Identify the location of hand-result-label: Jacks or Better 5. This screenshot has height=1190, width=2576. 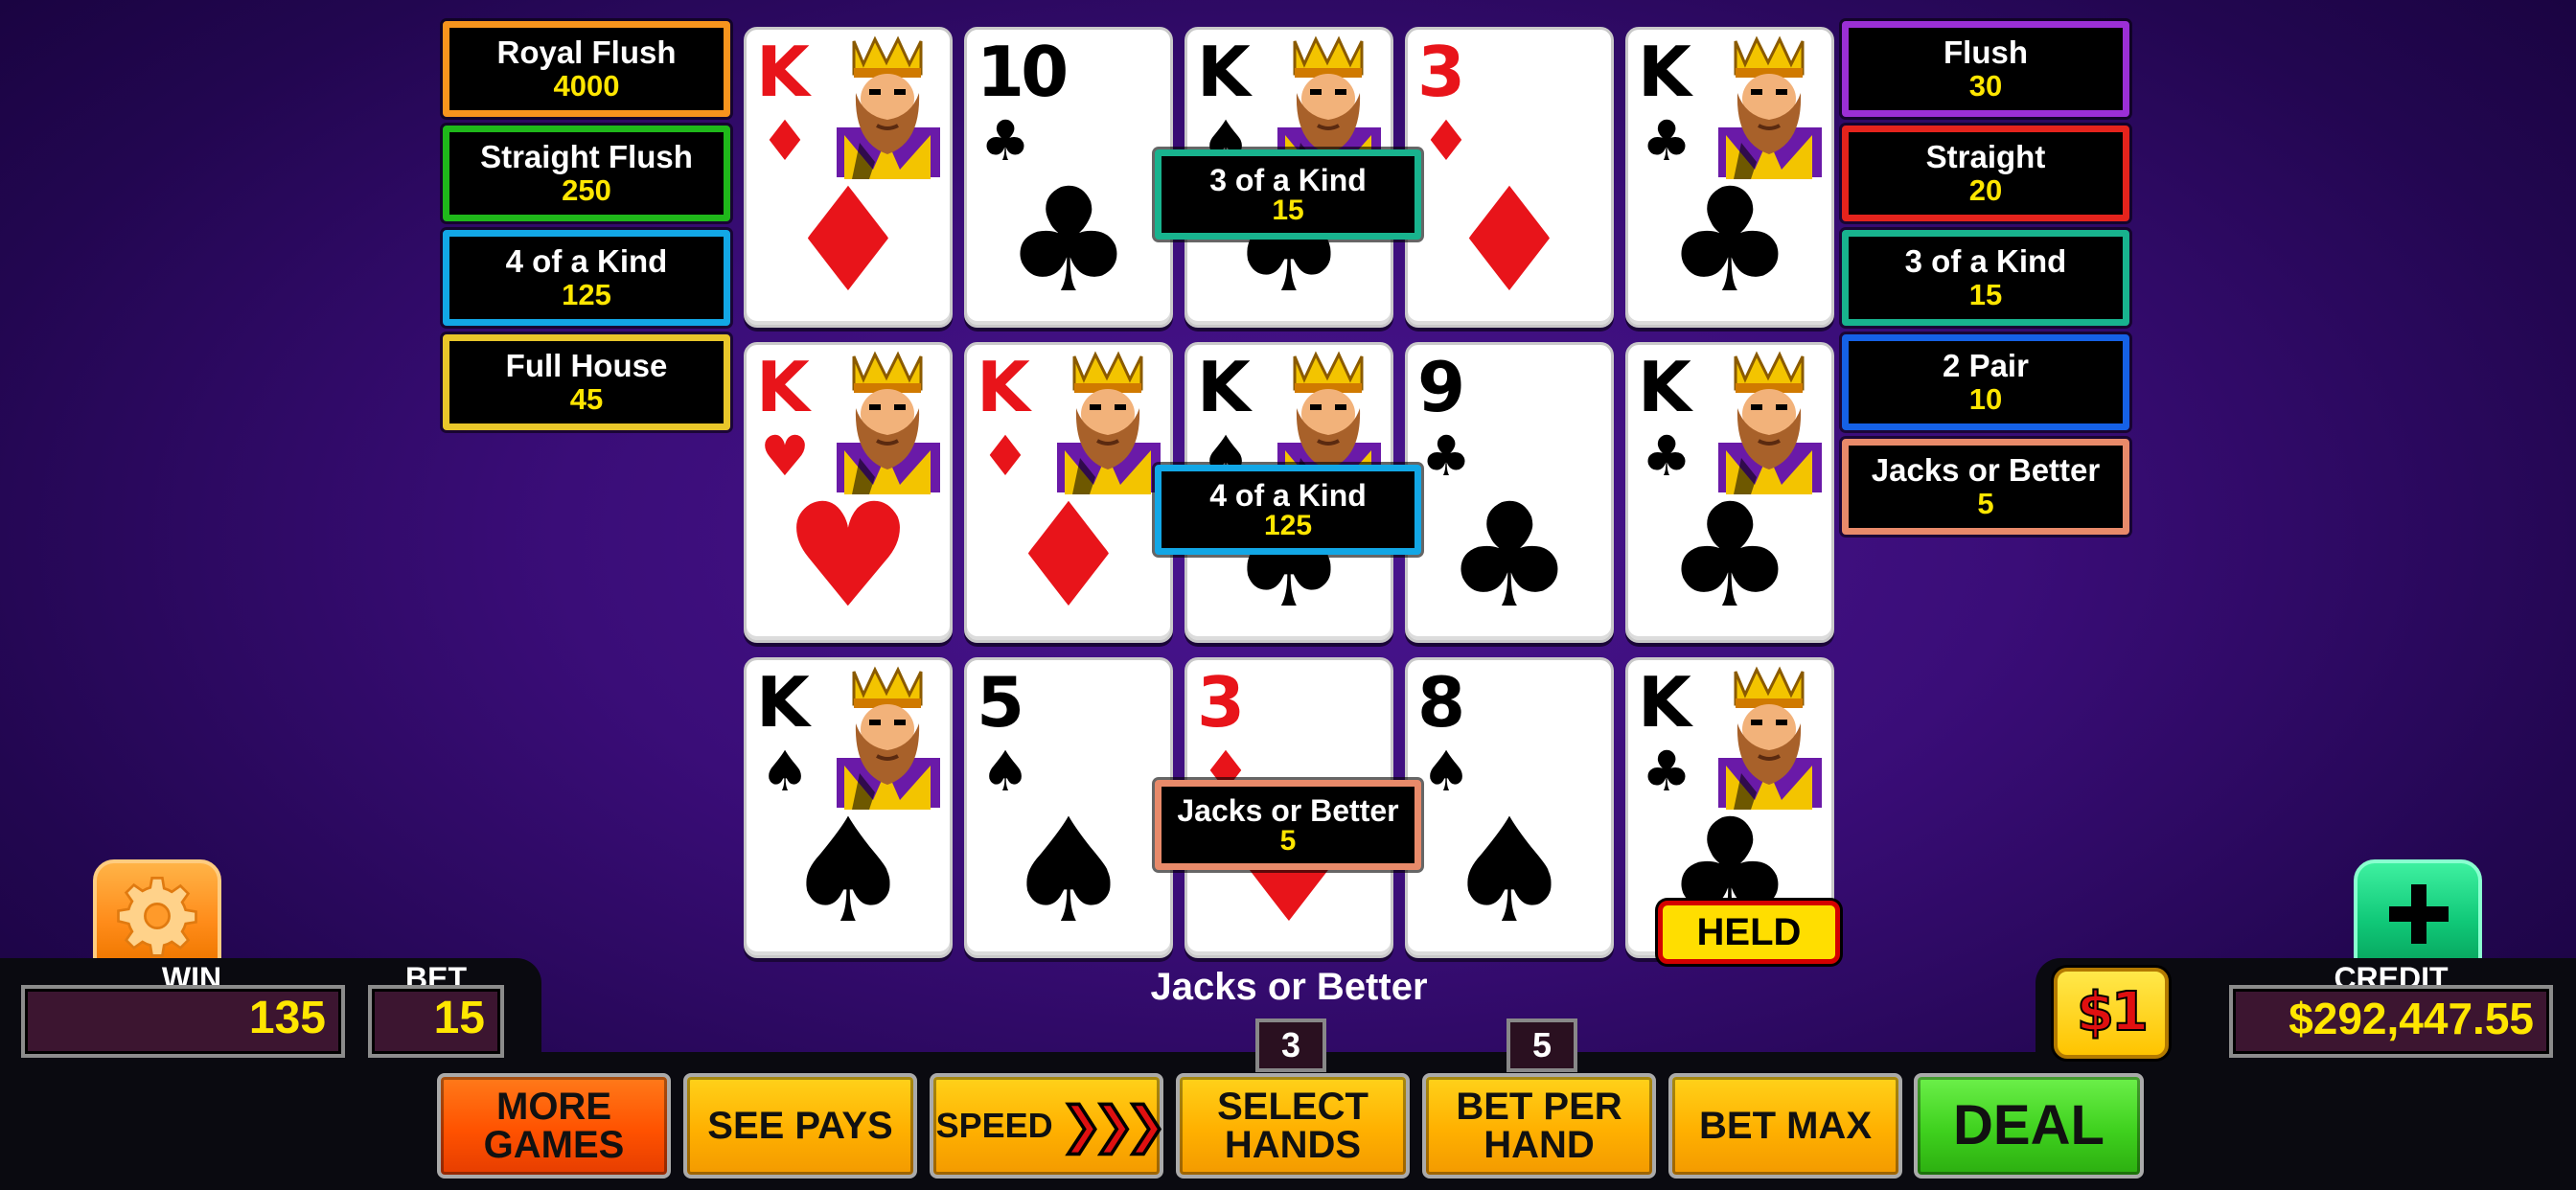
(1288, 825).